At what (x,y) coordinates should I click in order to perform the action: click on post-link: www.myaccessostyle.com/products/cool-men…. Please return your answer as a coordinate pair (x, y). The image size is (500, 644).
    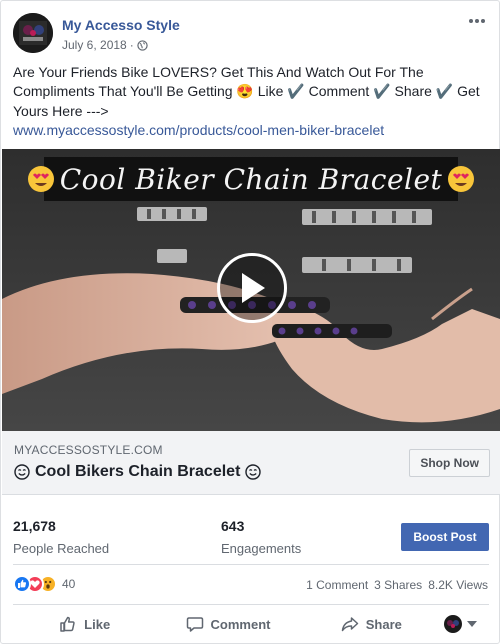
    Looking at the image, I should click on (198, 130).